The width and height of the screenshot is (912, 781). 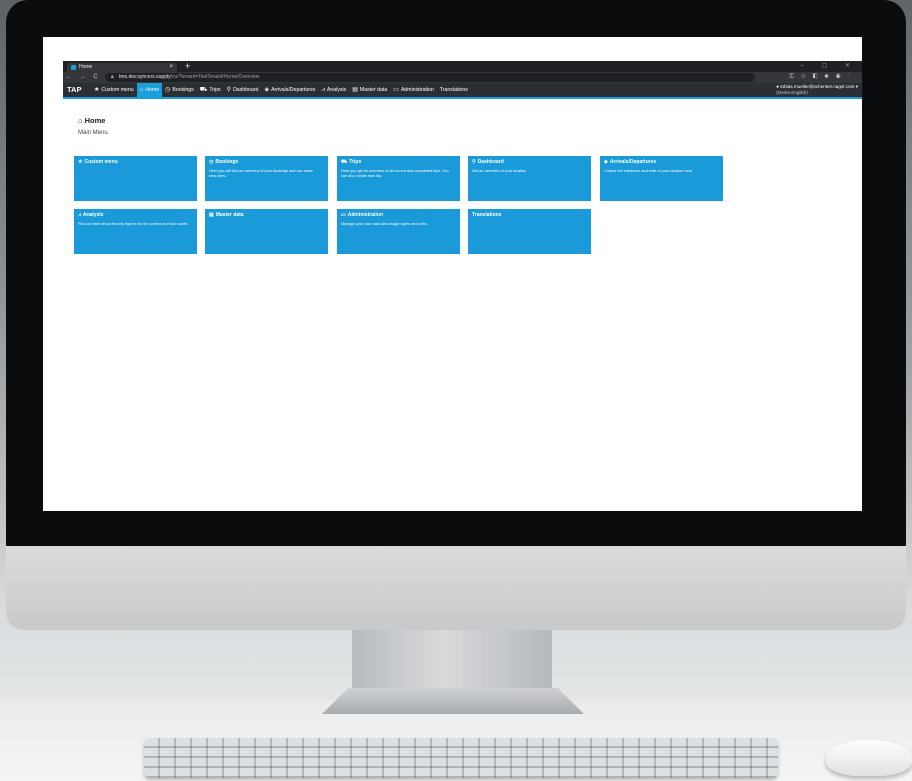 What do you see at coordinates (73, 67) in the screenshot?
I see `favicon-icon` at bounding box center [73, 67].